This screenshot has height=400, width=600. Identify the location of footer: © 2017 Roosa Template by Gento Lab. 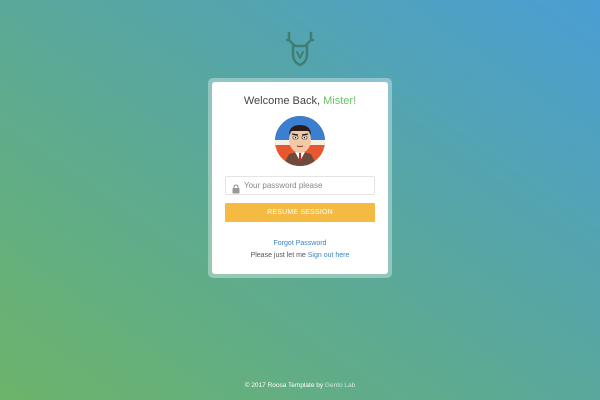
(300, 385).